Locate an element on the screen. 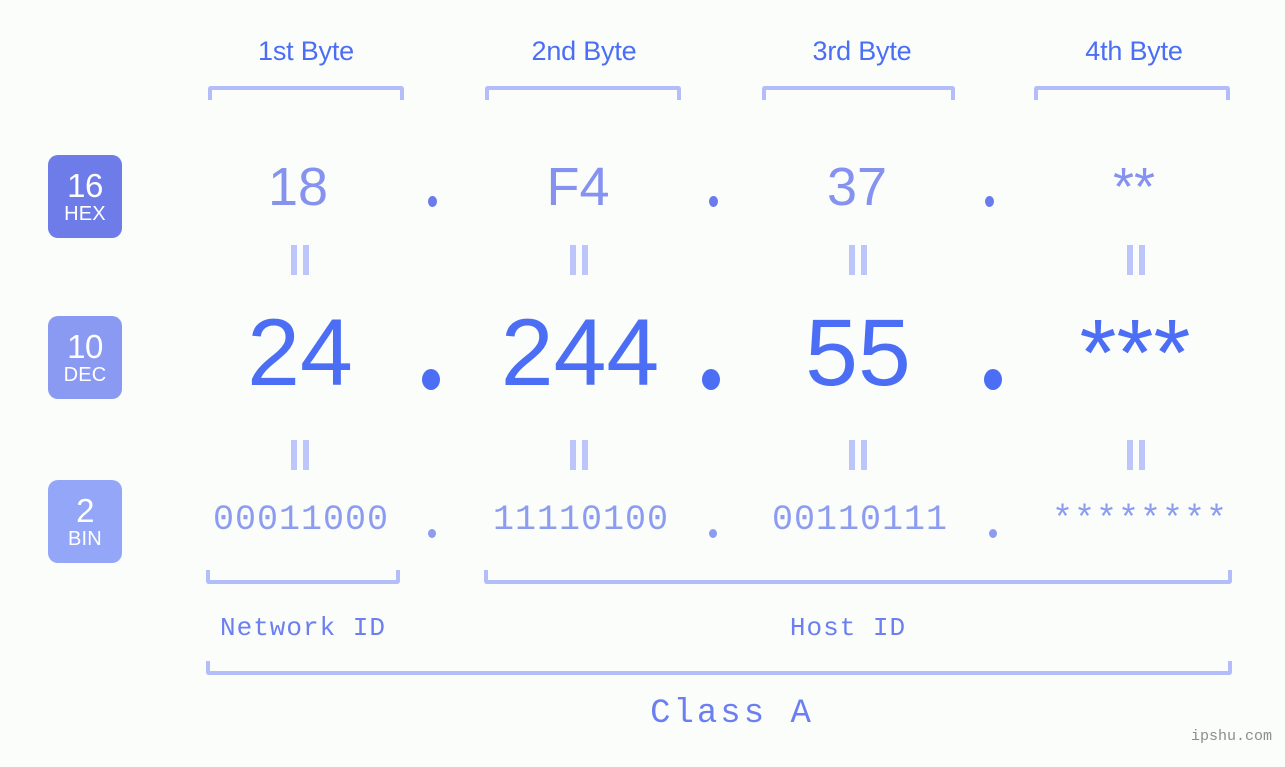 The image size is (1285, 767). base-badge-dec-abbr: DEC is located at coordinates (85, 375).